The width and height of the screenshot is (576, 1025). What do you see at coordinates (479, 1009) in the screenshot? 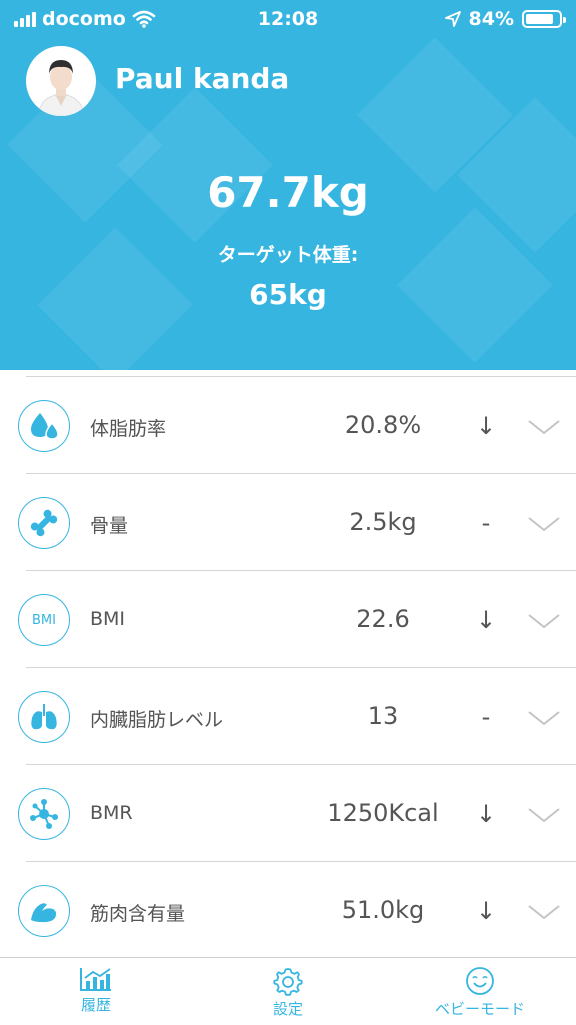
I see `tab-label: ベビーモード` at bounding box center [479, 1009].